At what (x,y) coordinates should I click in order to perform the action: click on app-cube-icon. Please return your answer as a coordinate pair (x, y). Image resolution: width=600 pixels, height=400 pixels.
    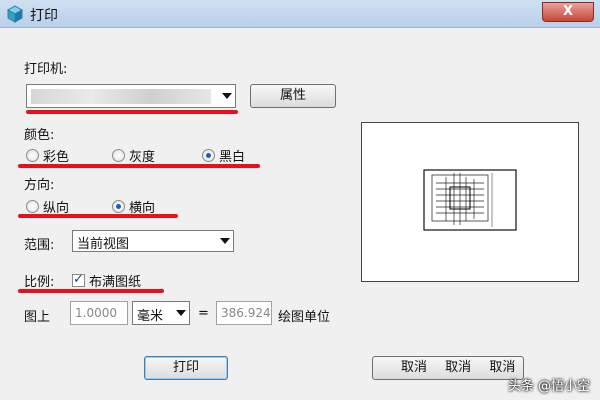
    Looking at the image, I should click on (15, 14).